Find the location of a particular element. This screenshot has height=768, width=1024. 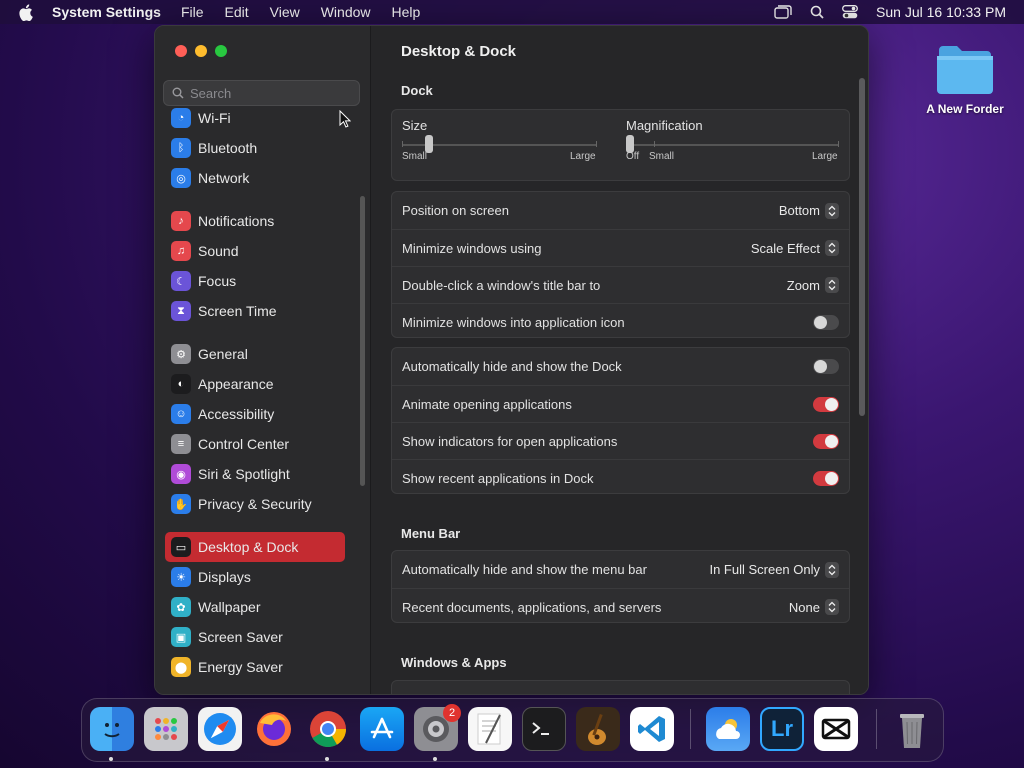

minimize-button is located at coordinates (201, 51).